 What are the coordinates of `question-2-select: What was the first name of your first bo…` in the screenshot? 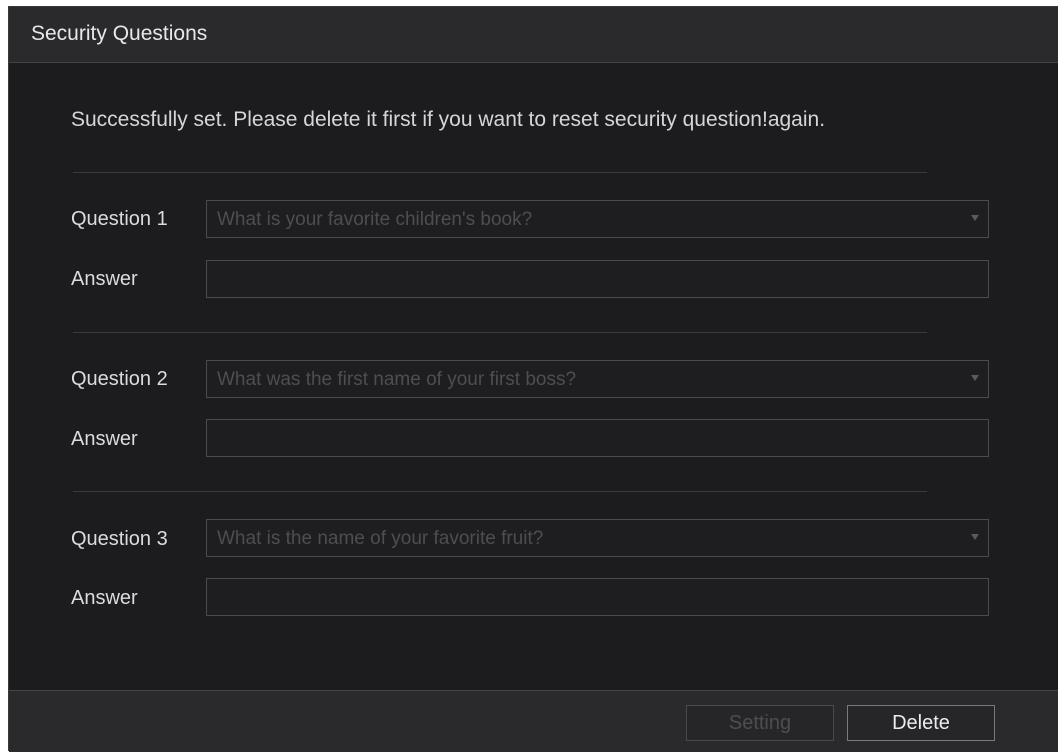 It's located at (597, 379).